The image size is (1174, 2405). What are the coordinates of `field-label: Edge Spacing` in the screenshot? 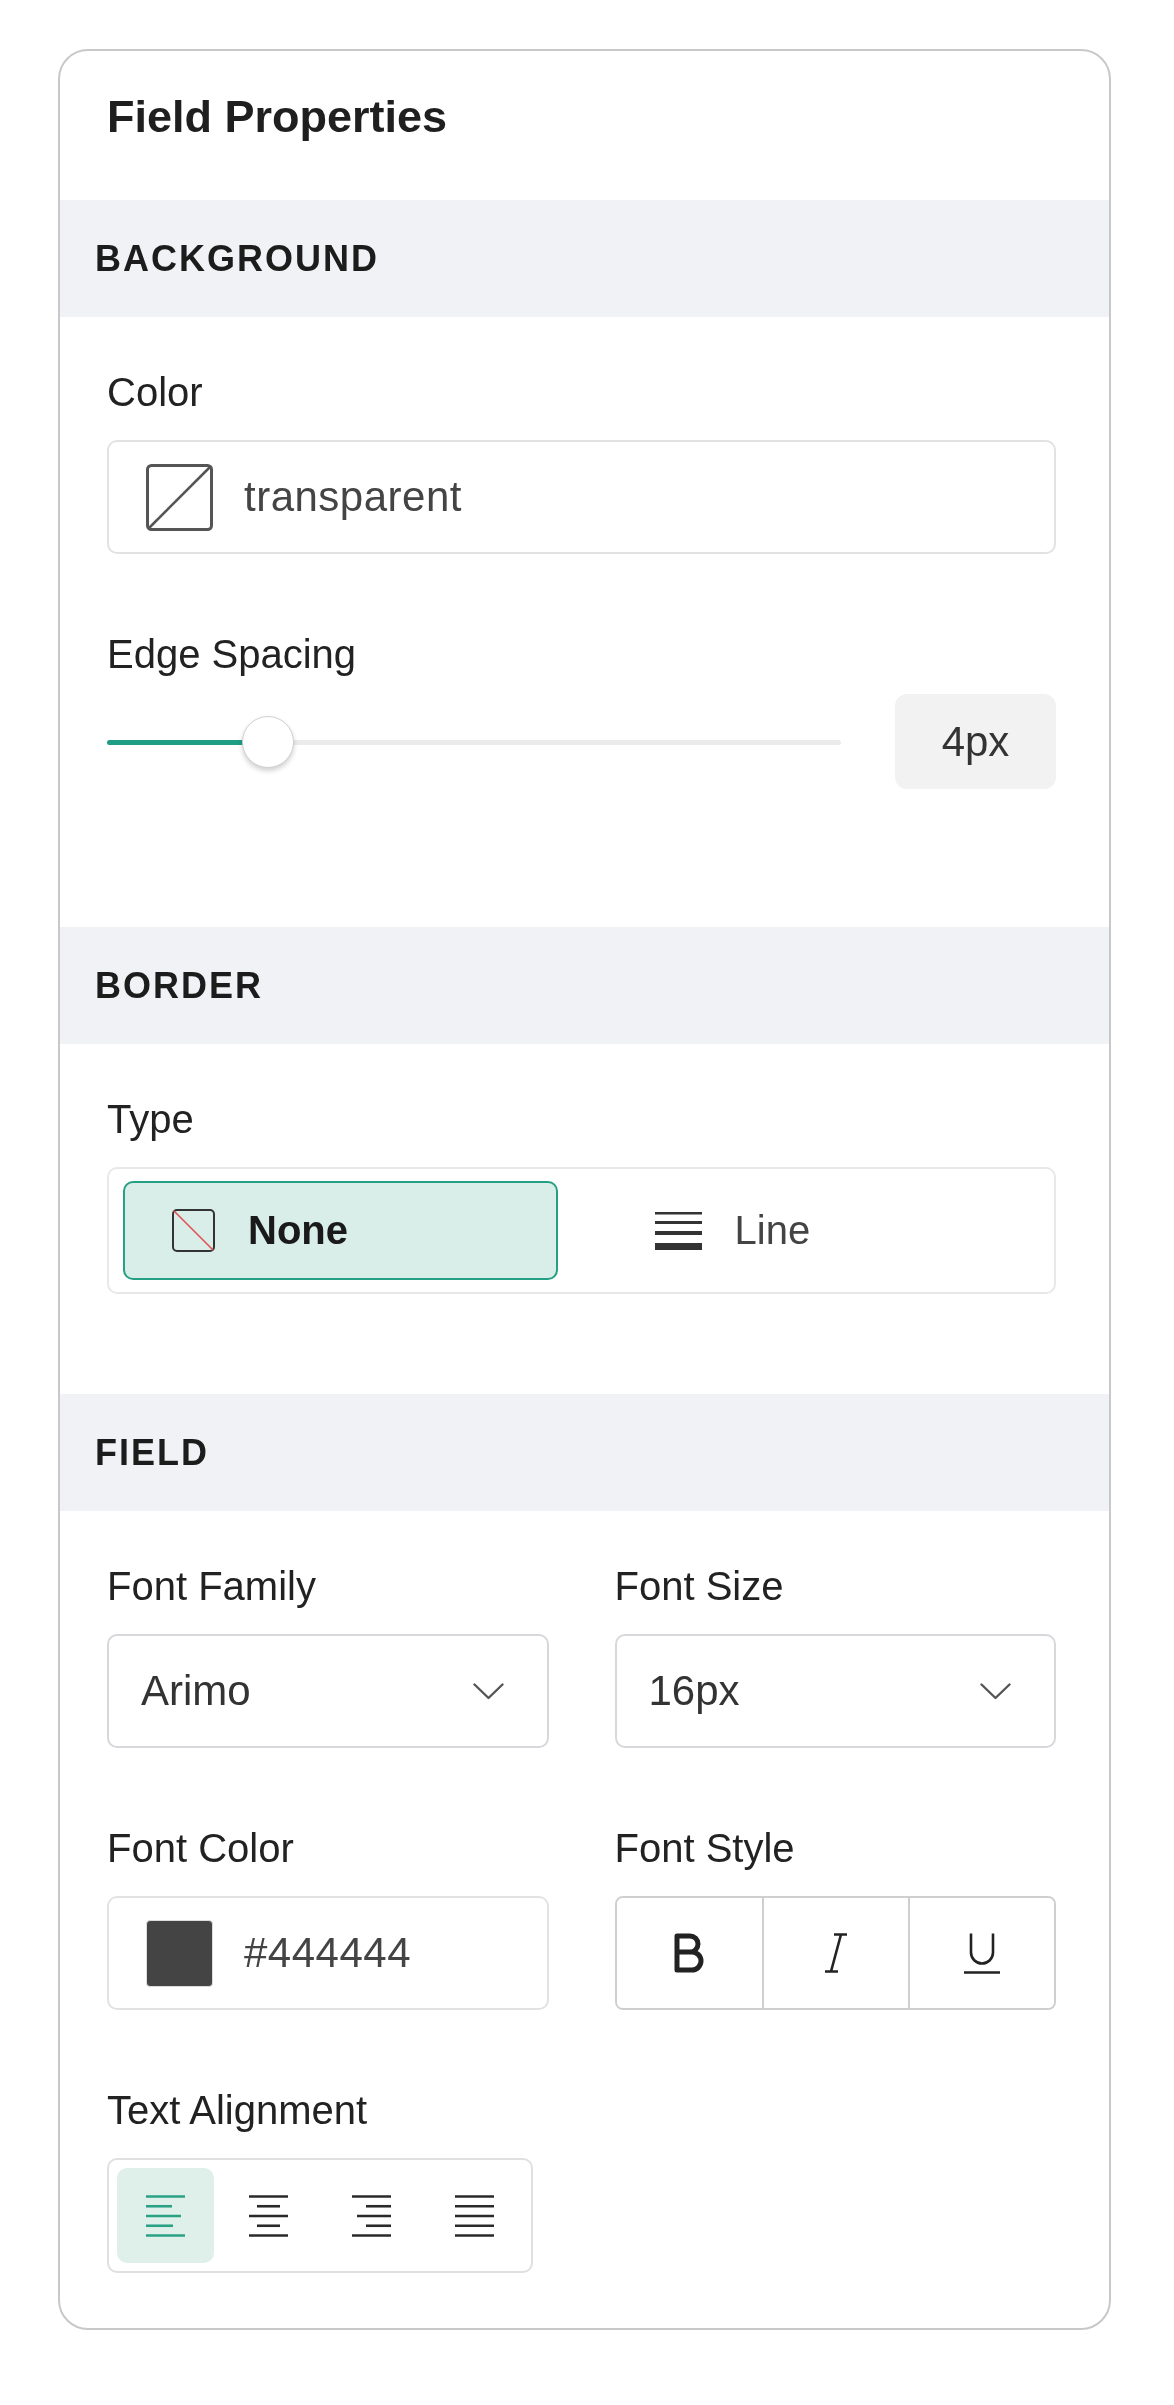 It's located at (232, 654).